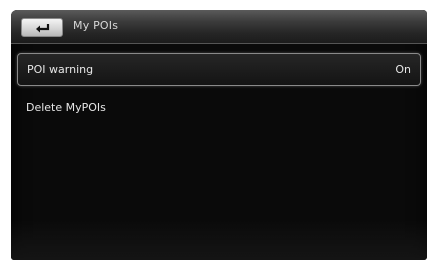  What do you see at coordinates (219, 108) in the screenshot?
I see `menu-item-delete-mypois: Delete MyPOIs` at bounding box center [219, 108].